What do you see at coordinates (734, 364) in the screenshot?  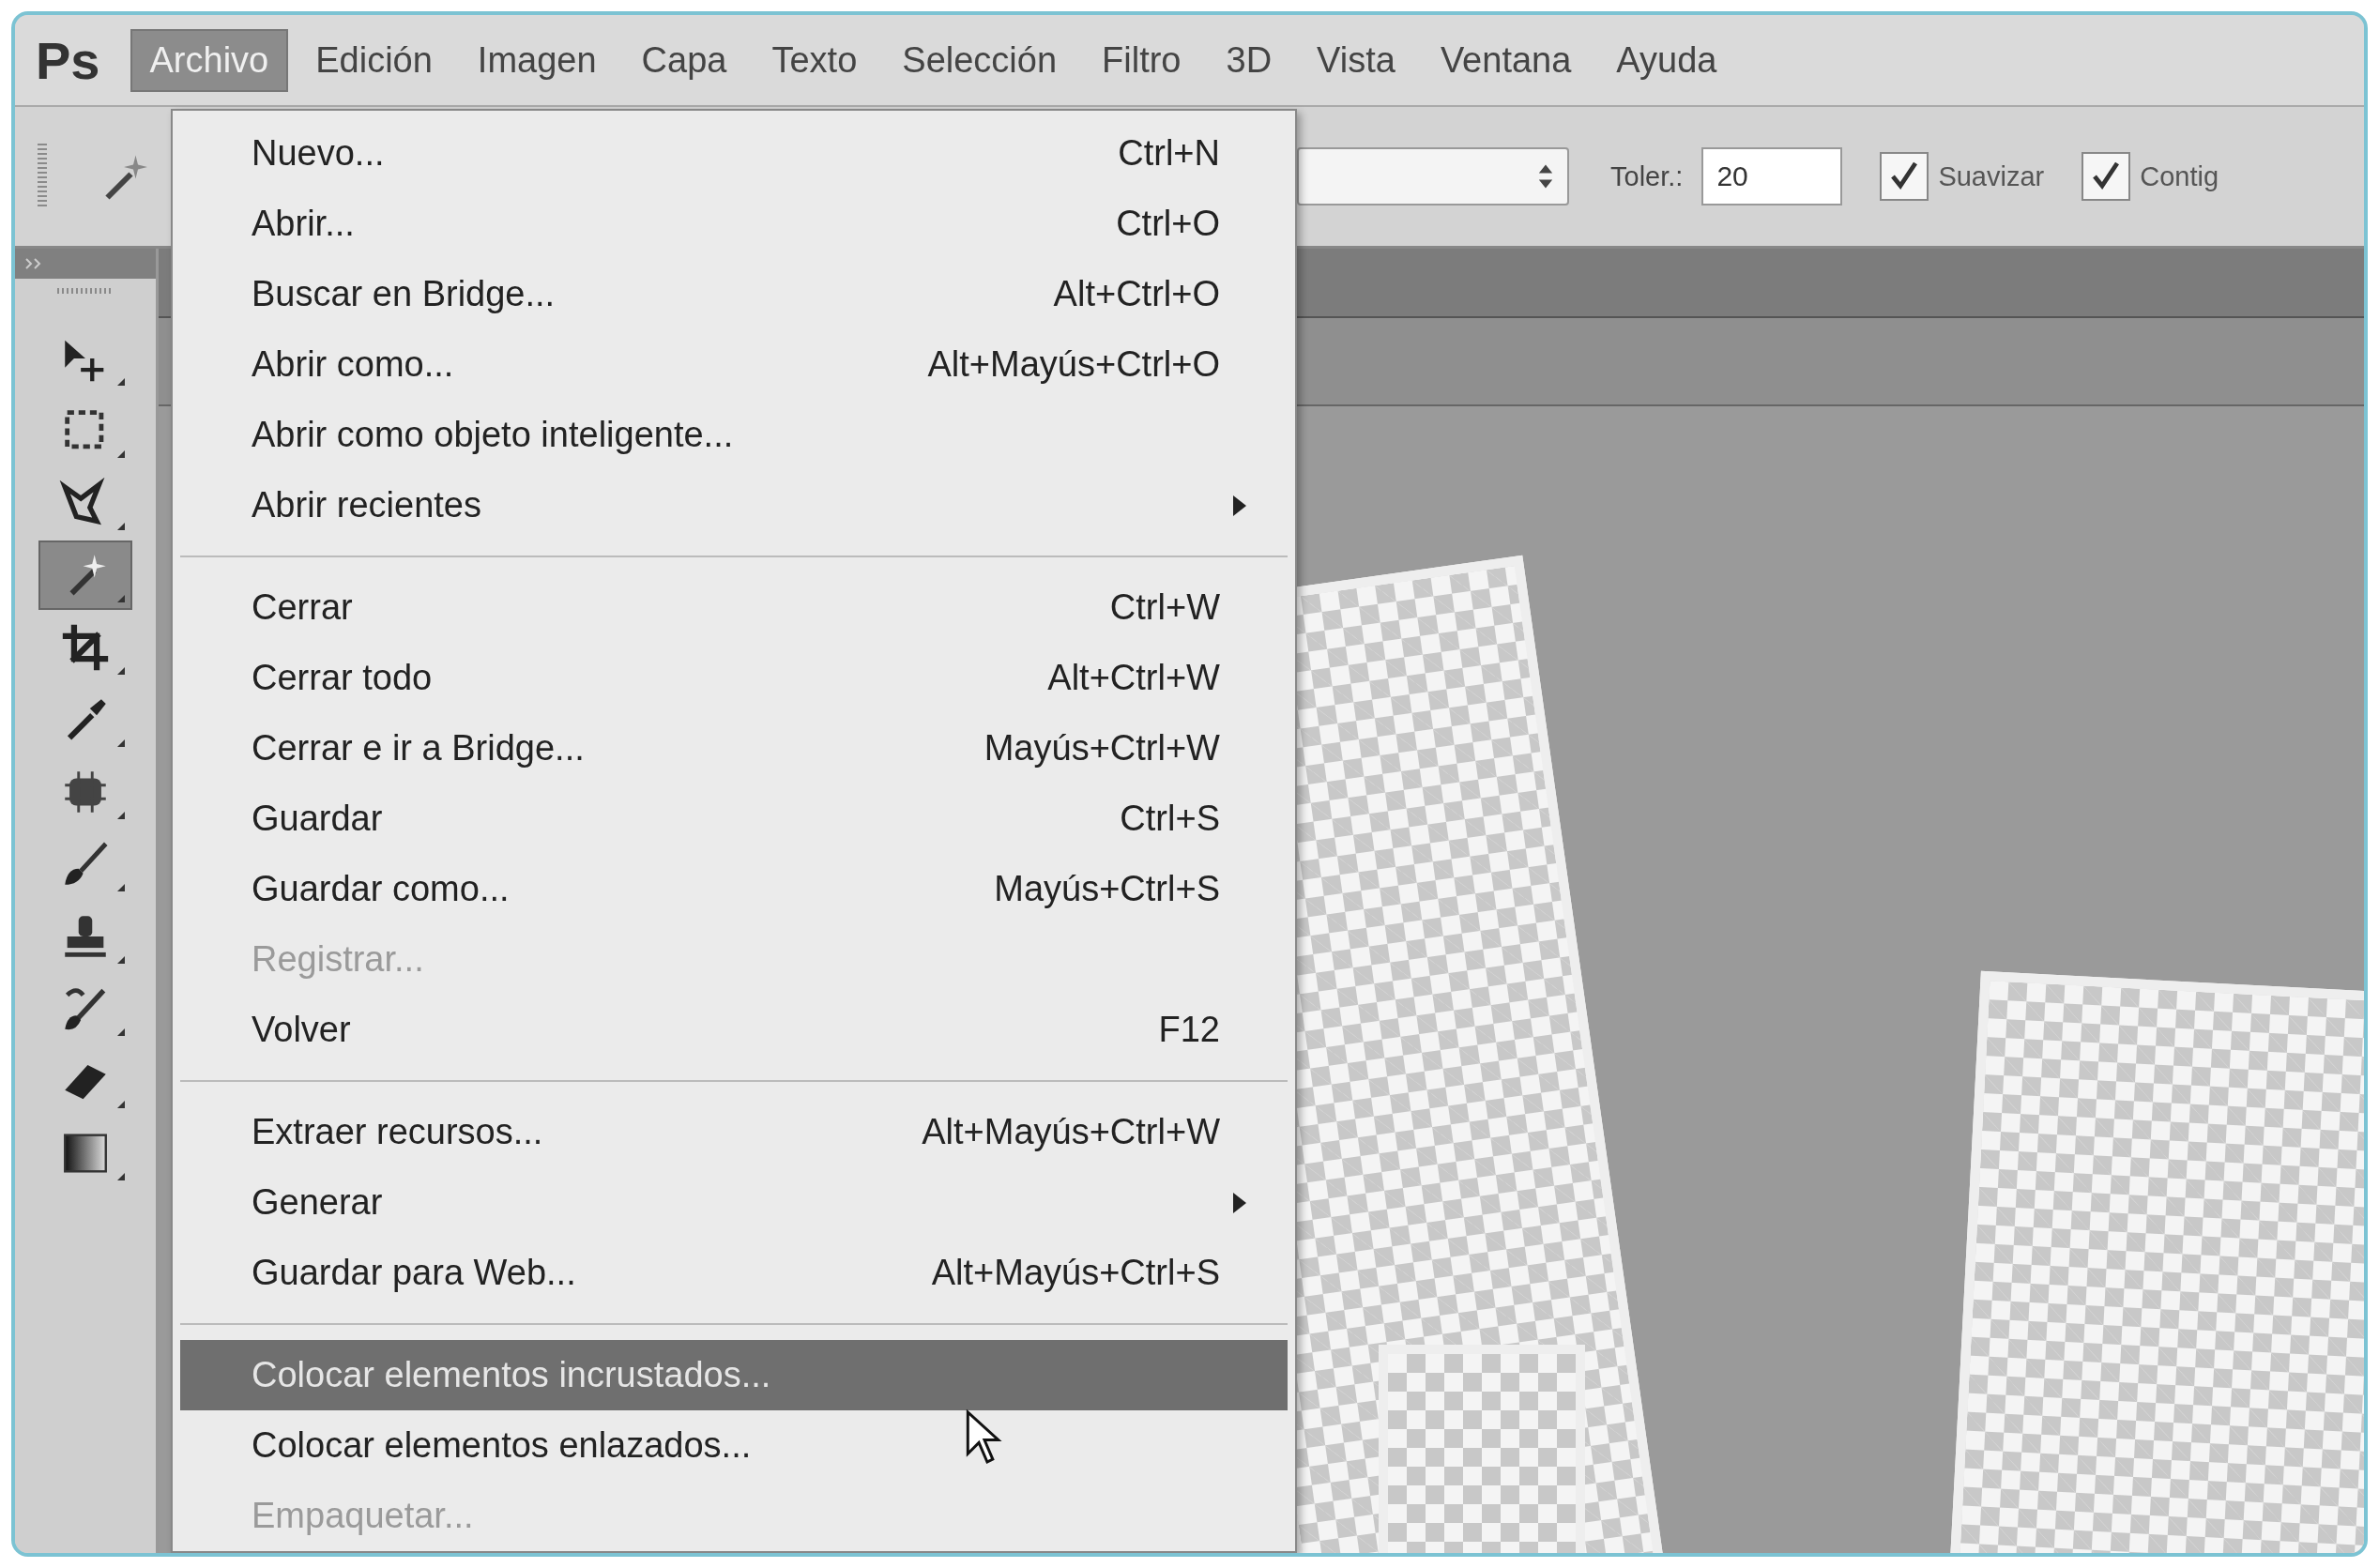 I see `menu-entry: Abrir como... Alt+Mayús+Ctrl+O` at bounding box center [734, 364].